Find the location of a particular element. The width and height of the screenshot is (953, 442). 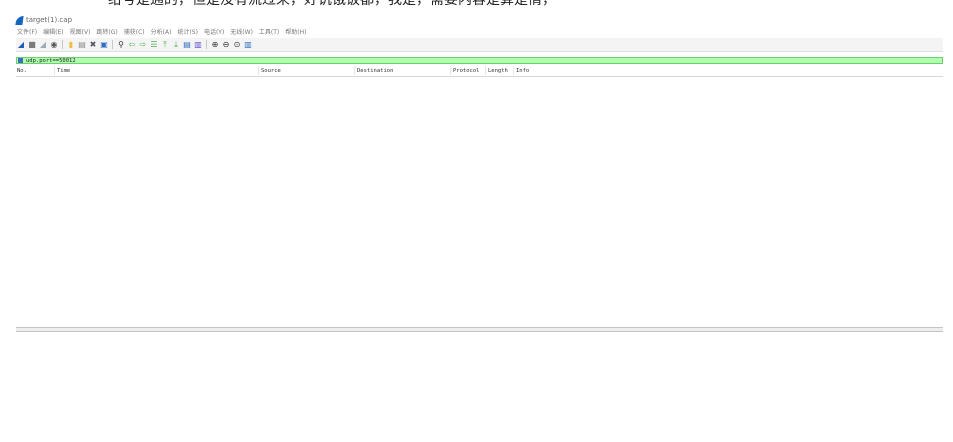

column-header-info: Info is located at coordinates (522, 71).